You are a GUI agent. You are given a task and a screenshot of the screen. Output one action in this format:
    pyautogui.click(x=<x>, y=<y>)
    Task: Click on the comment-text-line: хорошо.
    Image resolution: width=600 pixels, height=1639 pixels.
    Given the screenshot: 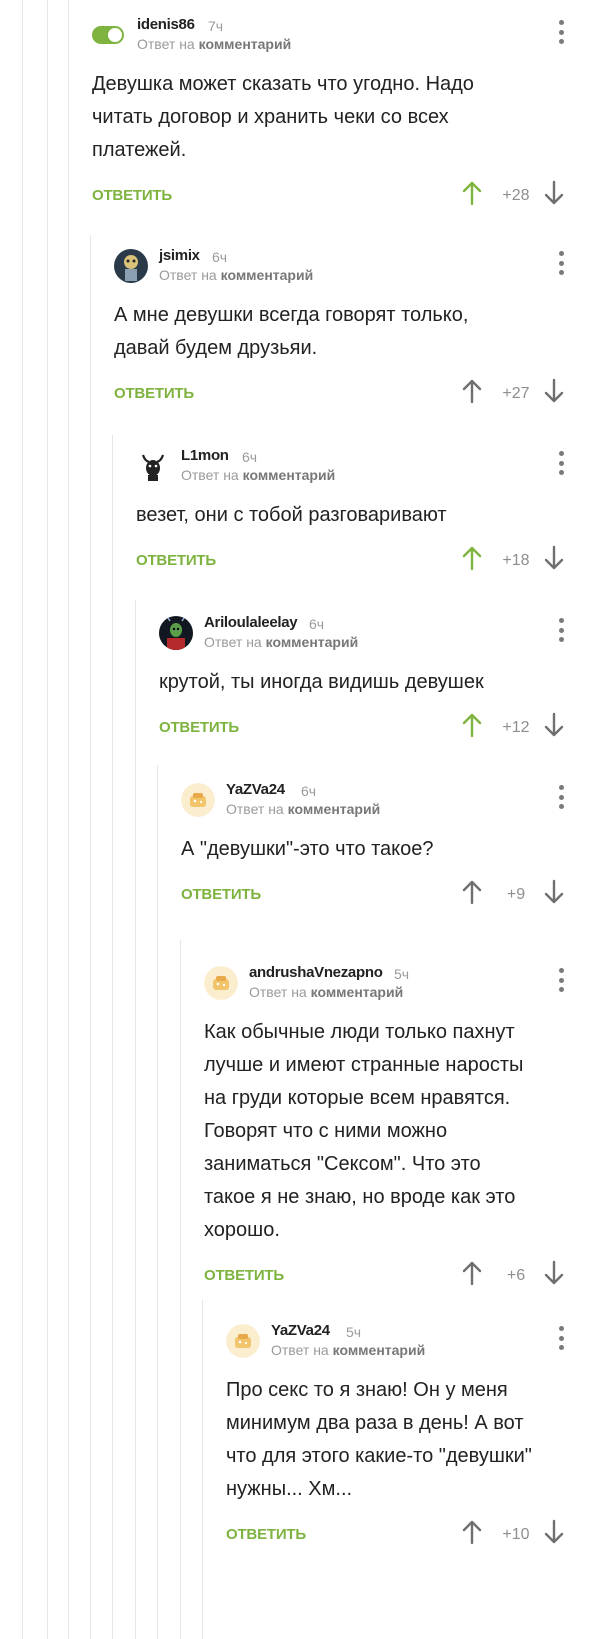 What is the action you would take?
    pyautogui.click(x=242, y=1230)
    